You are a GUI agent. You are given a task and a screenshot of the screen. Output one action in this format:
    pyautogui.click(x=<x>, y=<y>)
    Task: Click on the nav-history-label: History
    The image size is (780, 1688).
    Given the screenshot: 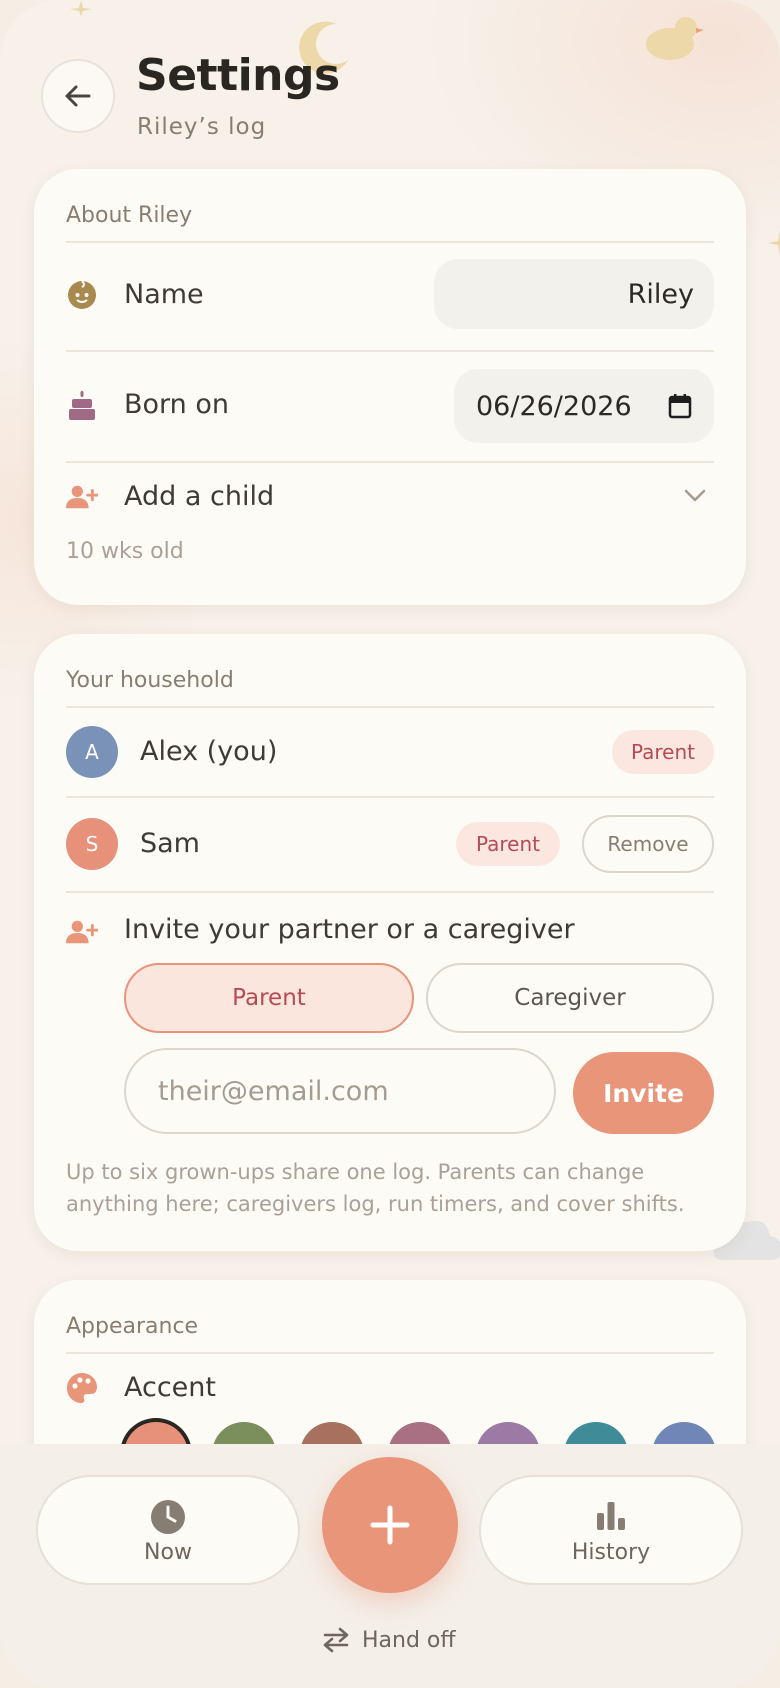 What is the action you would take?
    pyautogui.click(x=611, y=1552)
    